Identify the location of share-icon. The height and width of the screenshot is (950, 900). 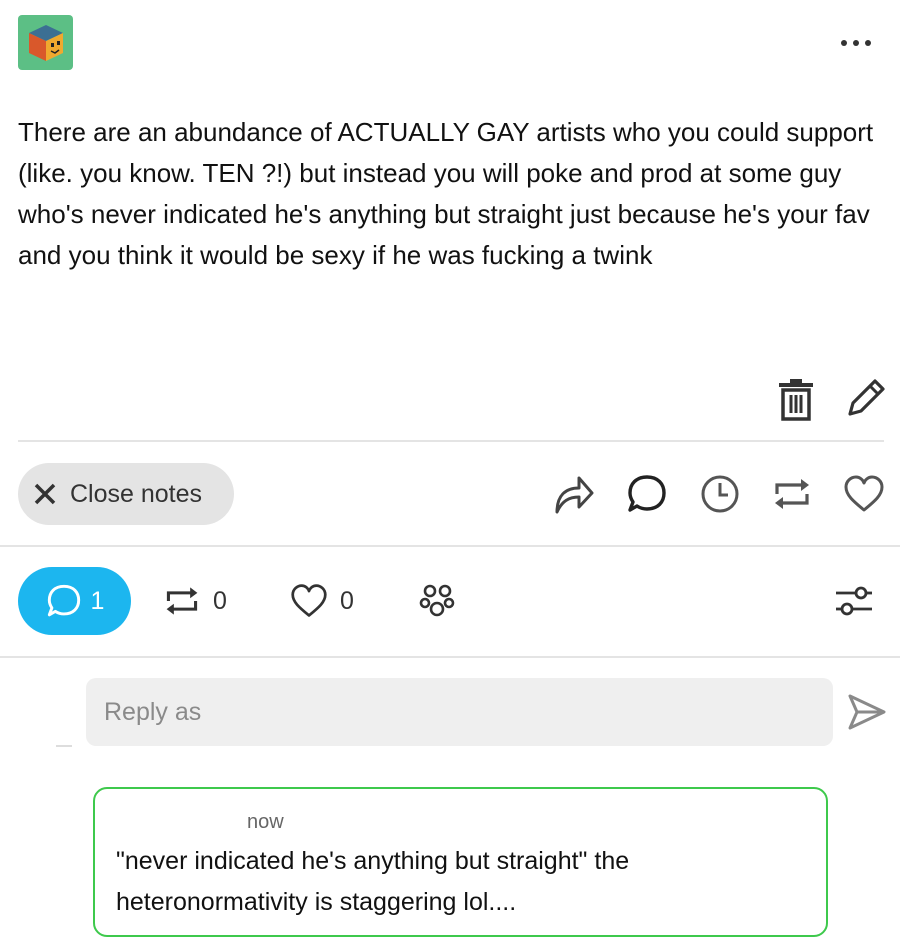
(574, 494).